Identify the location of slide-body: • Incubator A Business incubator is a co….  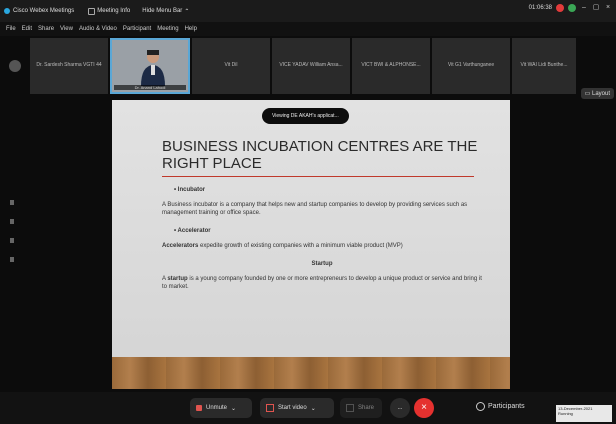
(322, 243).